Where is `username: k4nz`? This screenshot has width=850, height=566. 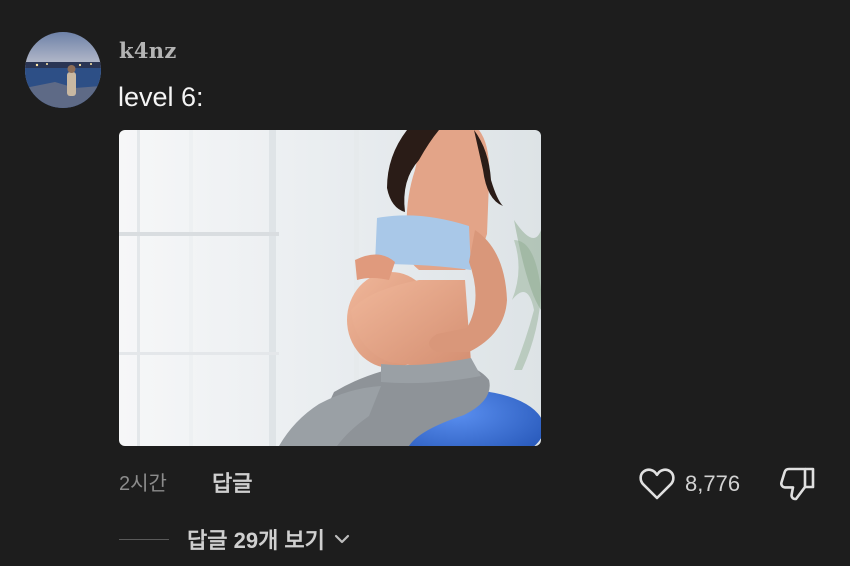
username: k4nz is located at coordinates (148, 50).